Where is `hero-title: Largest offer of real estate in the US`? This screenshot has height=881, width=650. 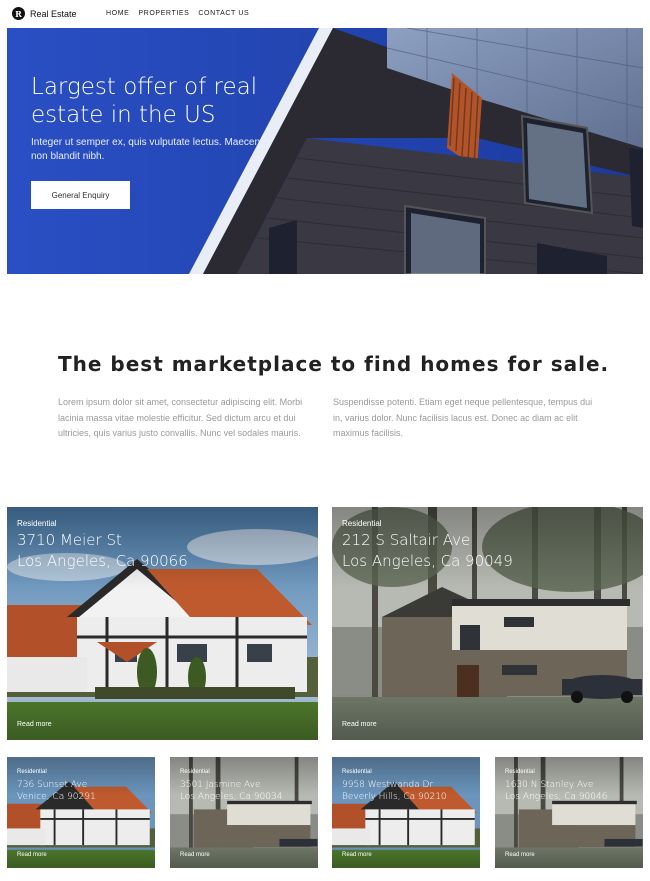
hero-title: Largest offer of real estate in the US is located at coordinates (144, 101).